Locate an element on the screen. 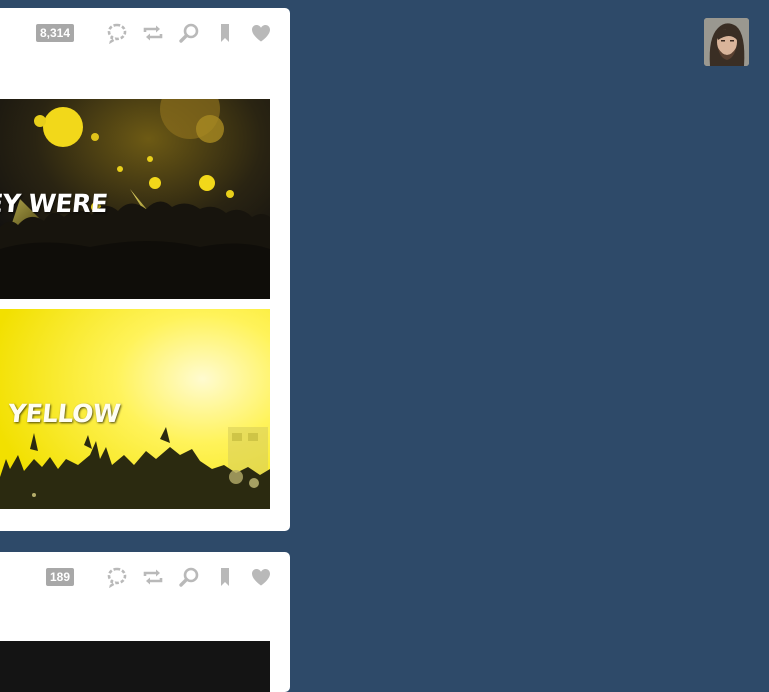 The image size is (769, 692). post-controls: 8,314 is located at coordinates (153, 33).